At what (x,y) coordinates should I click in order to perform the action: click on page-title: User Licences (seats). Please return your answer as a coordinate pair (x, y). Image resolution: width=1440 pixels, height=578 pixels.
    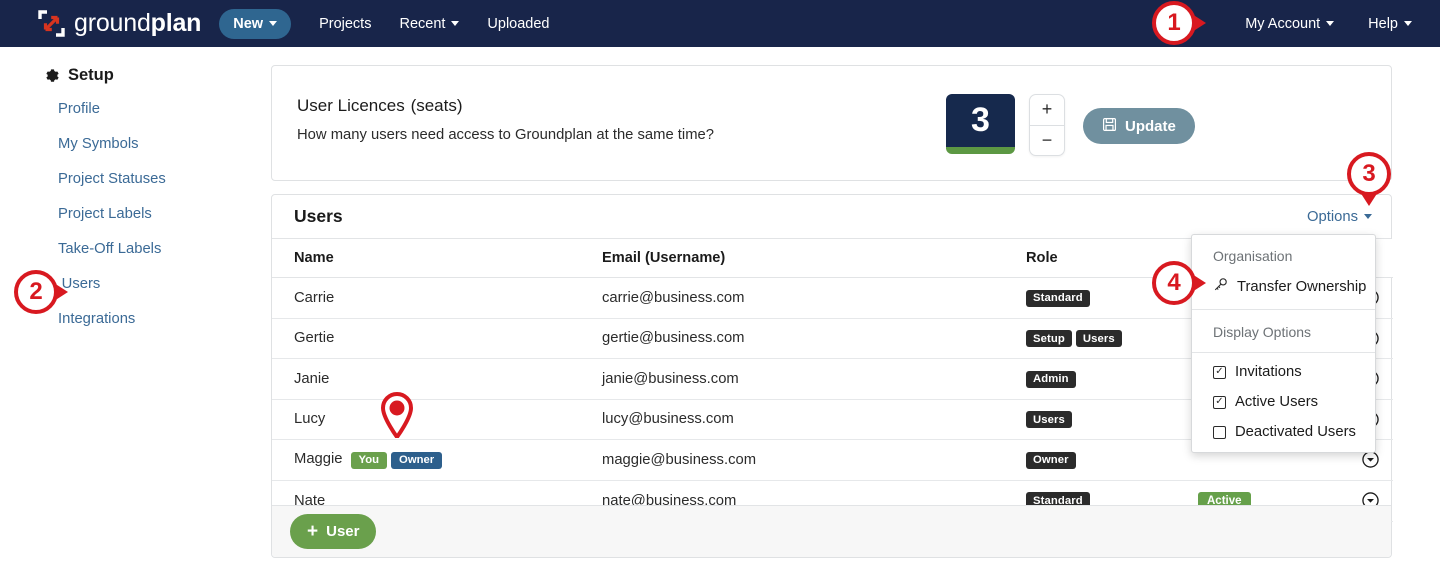
    Looking at the image, I should click on (380, 105).